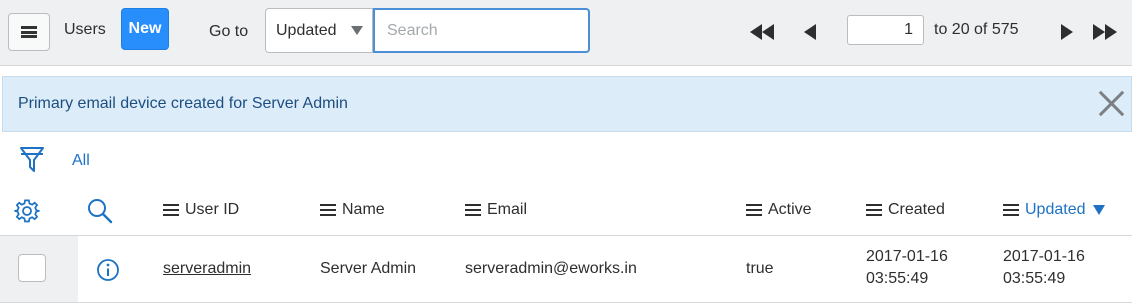 The height and width of the screenshot is (304, 1132). Describe the element at coordinates (1044, 268) in the screenshot. I see `updated-cell: 2017-01-16 03:55:49` at that location.